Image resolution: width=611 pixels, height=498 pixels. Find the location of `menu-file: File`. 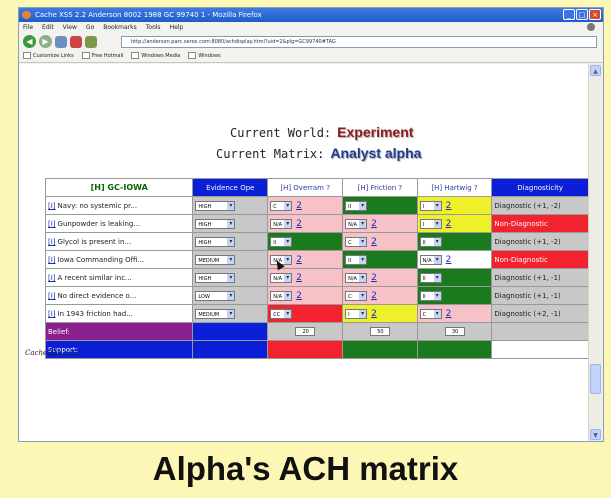

menu-file: File is located at coordinates (28, 27).